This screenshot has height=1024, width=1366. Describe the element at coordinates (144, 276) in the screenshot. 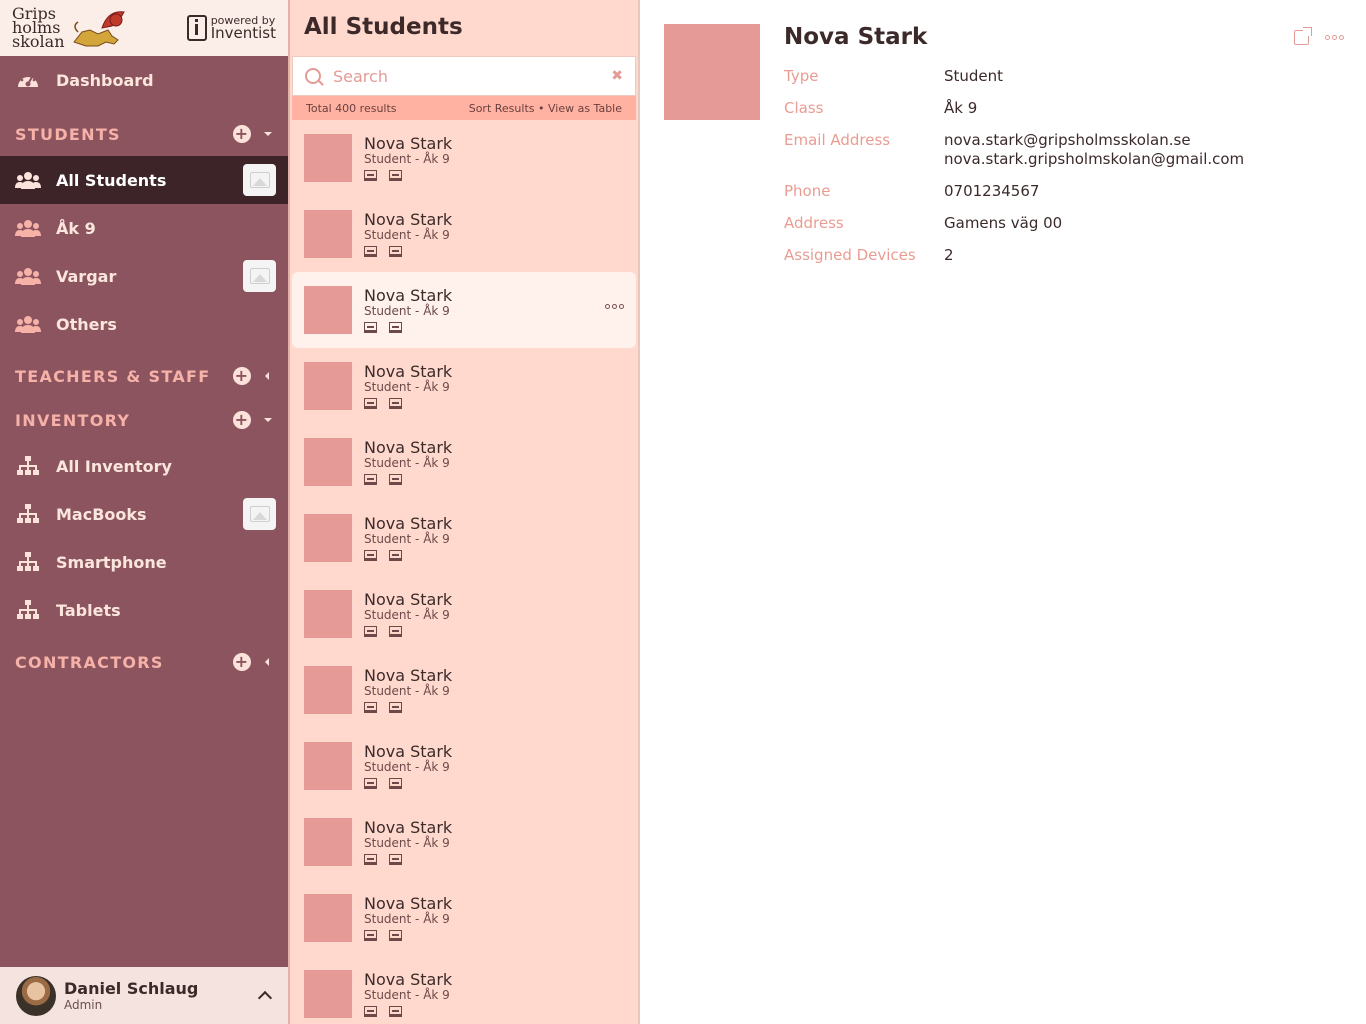

I see `sidebar-item-vargar: Vargar` at that location.